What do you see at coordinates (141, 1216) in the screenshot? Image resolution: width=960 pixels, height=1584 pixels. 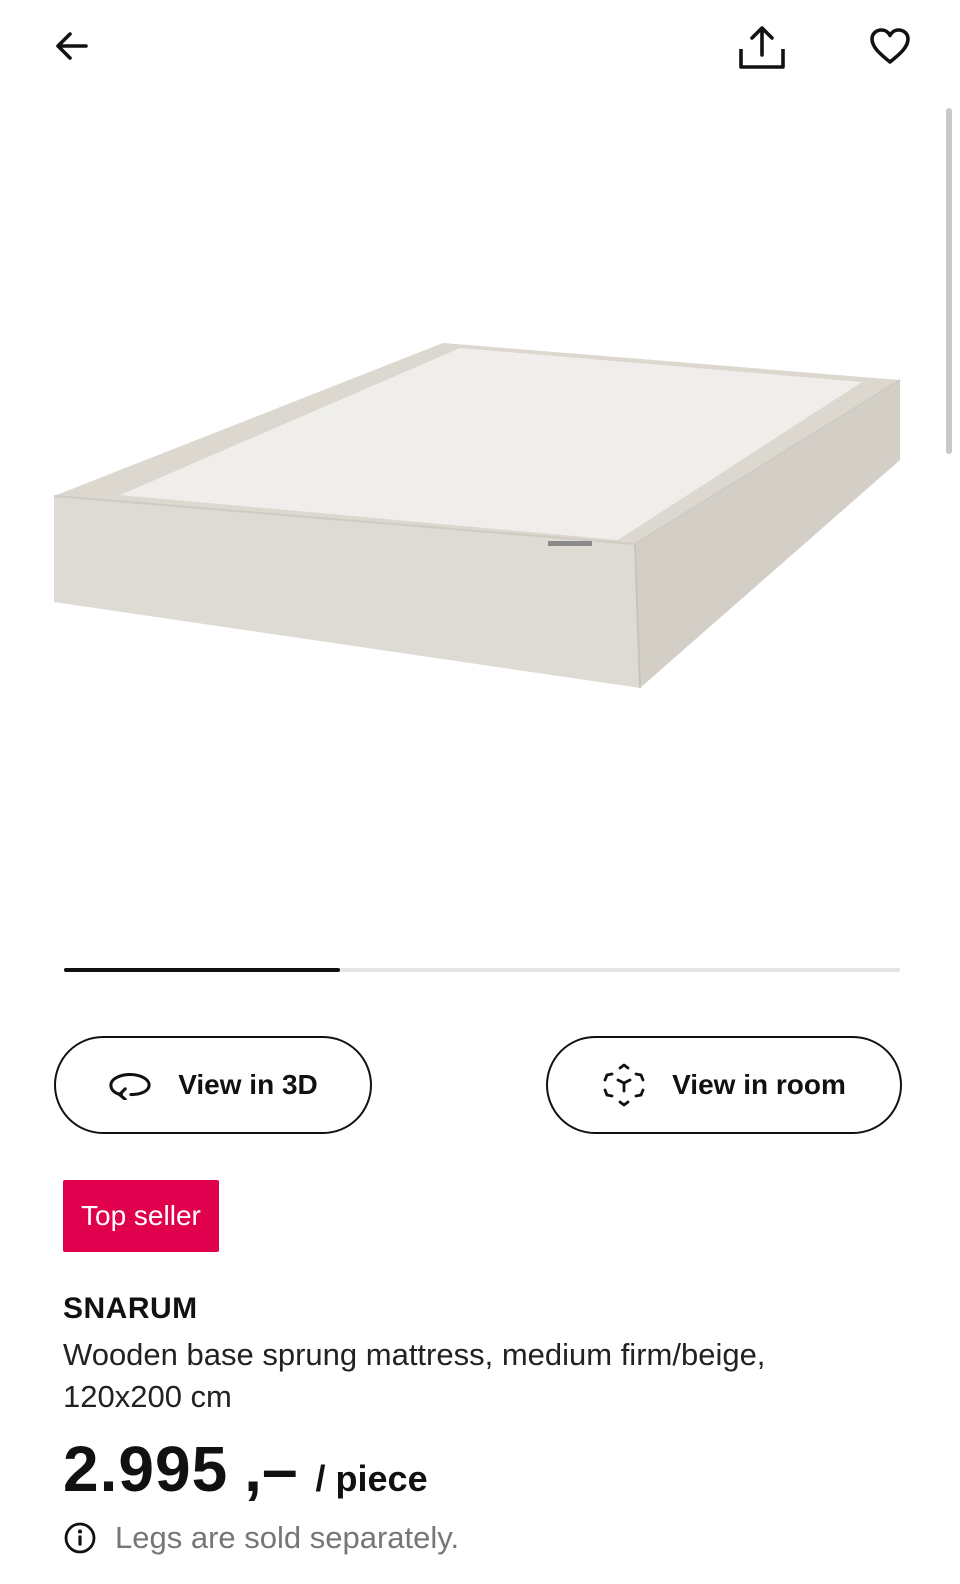 I see `top-seller-badge: Top seller` at bounding box center [141, 1216].